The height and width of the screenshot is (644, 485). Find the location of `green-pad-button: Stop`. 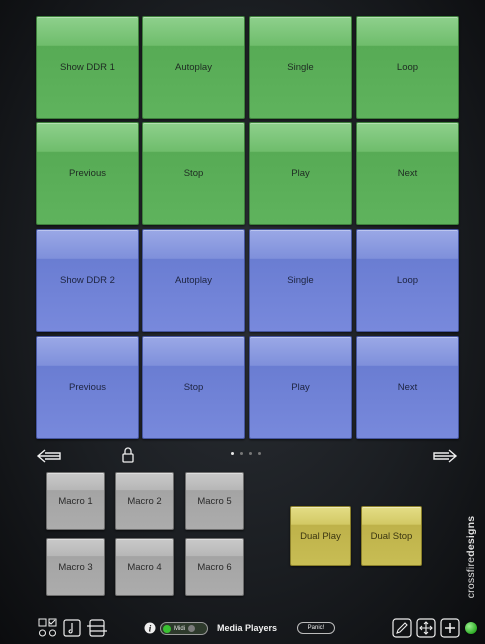

green-pad-button: Stop is located at coordinates (193, 173).